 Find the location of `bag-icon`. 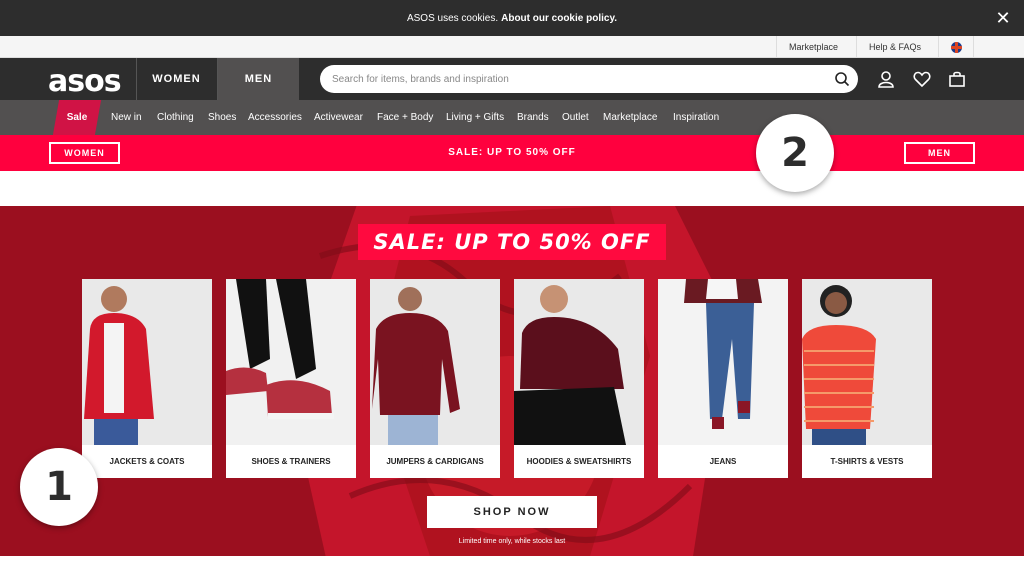

bag-icon is located at coordinates (957, 79).